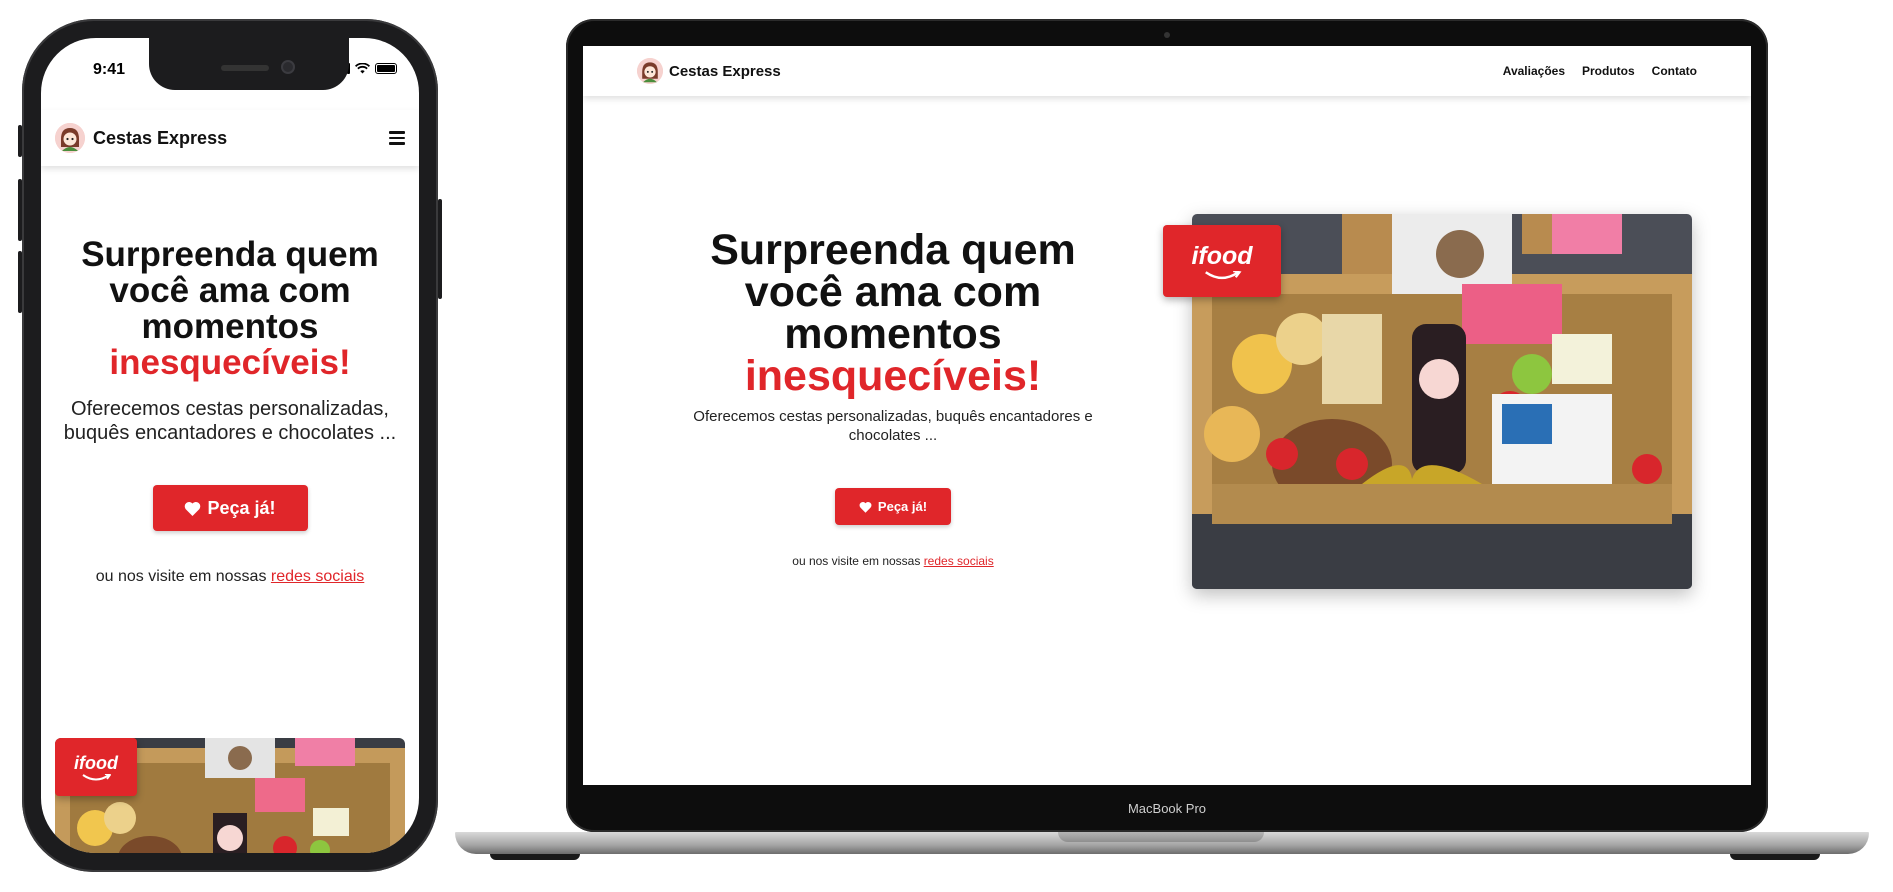 This screenshot has height=892, width=1893. I want to click on power-button, so click(440, 249).